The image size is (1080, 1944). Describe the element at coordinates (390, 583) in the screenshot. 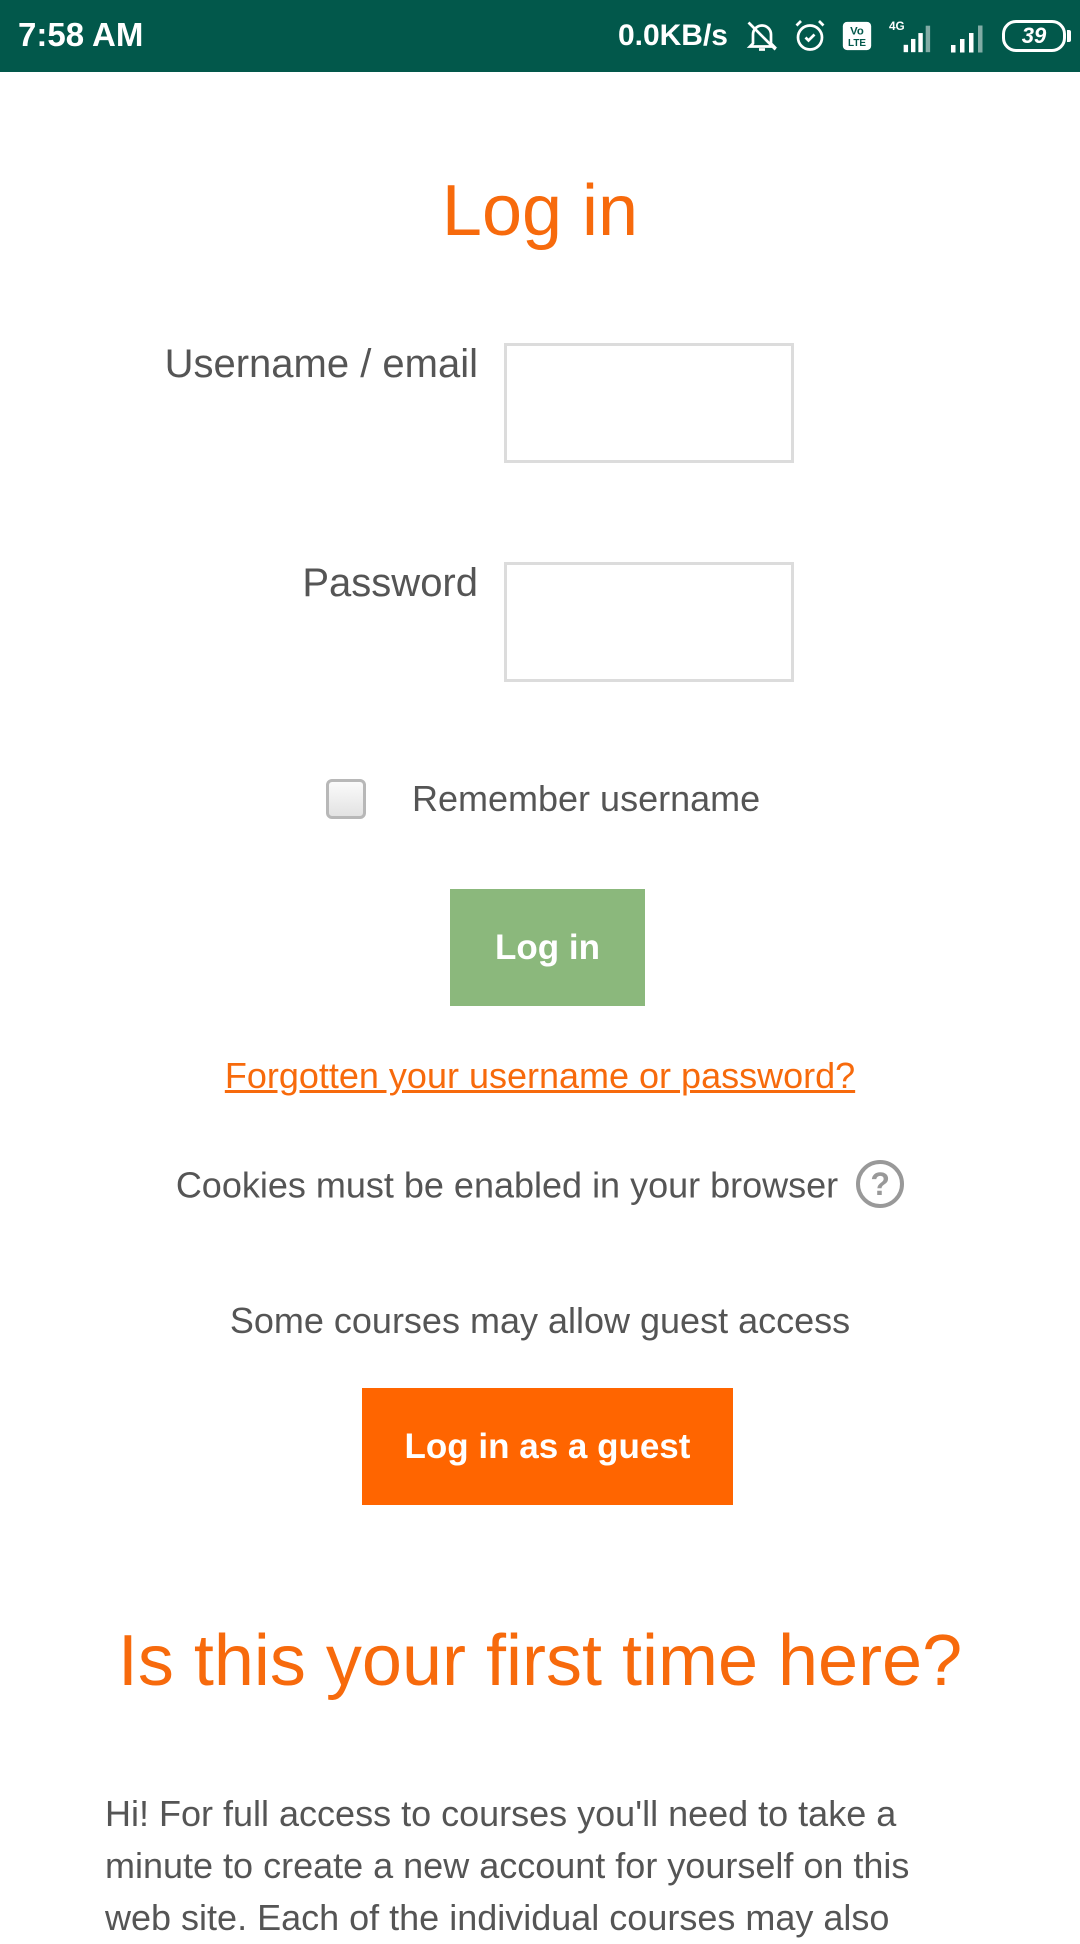

I see `password-label: Password` at that location.